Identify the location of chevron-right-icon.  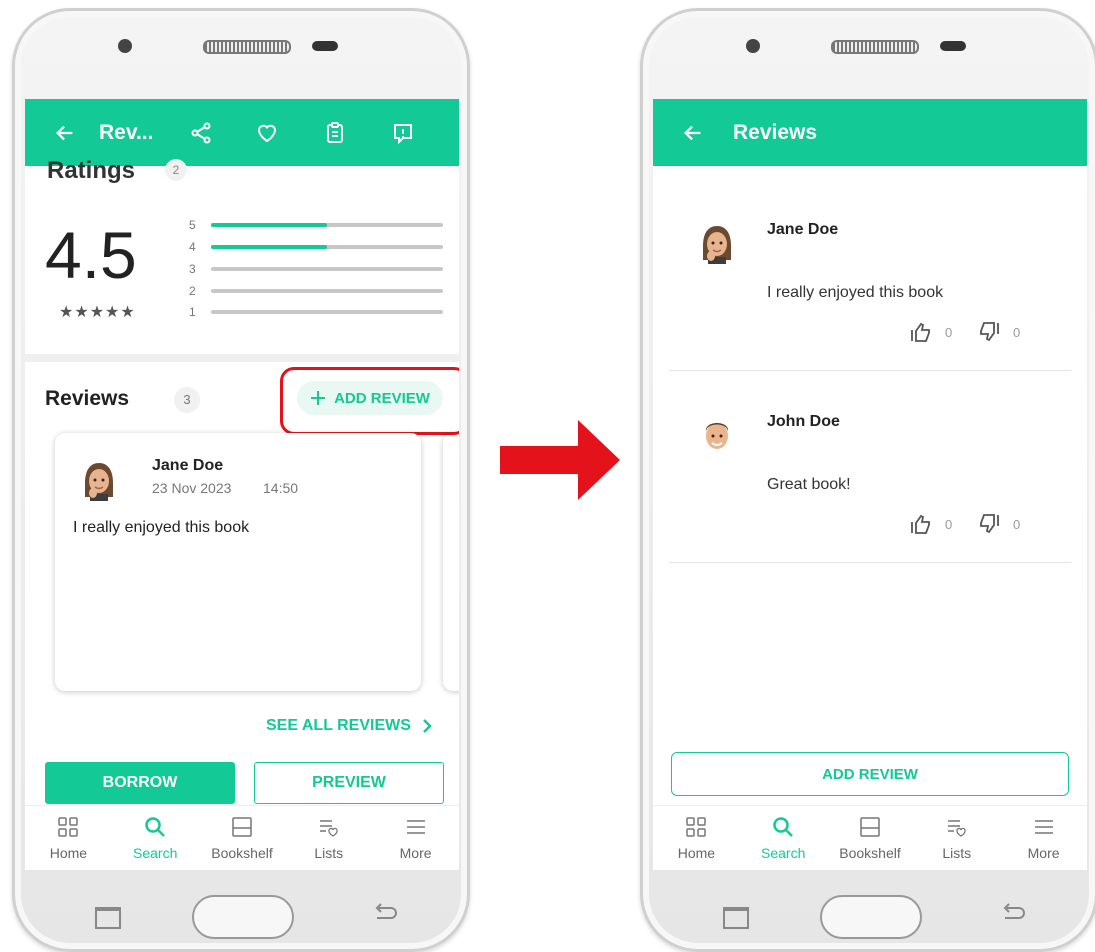
(427, 726).